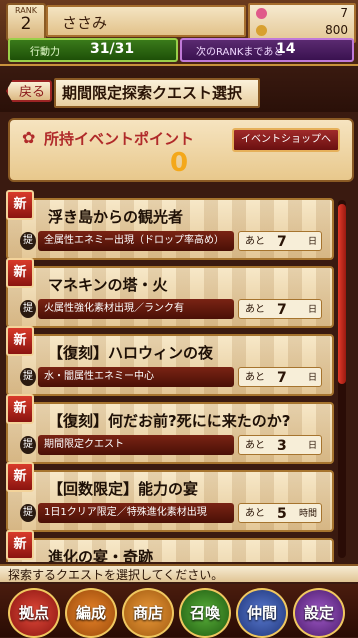  Describe the element at coordinates (112, 49) in the screenshot. I see `stamina-value: 31/31` at that location.